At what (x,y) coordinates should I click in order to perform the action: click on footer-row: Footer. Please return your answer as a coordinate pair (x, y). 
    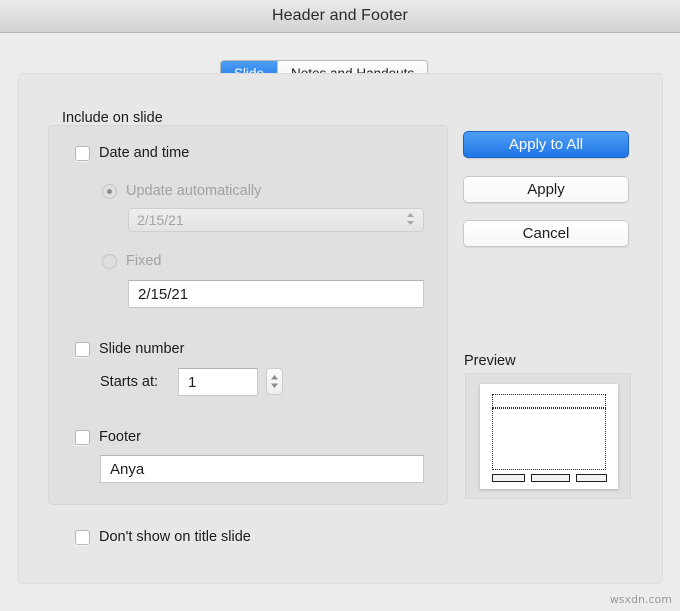
    Looking at the image, I should click on (108, 437).